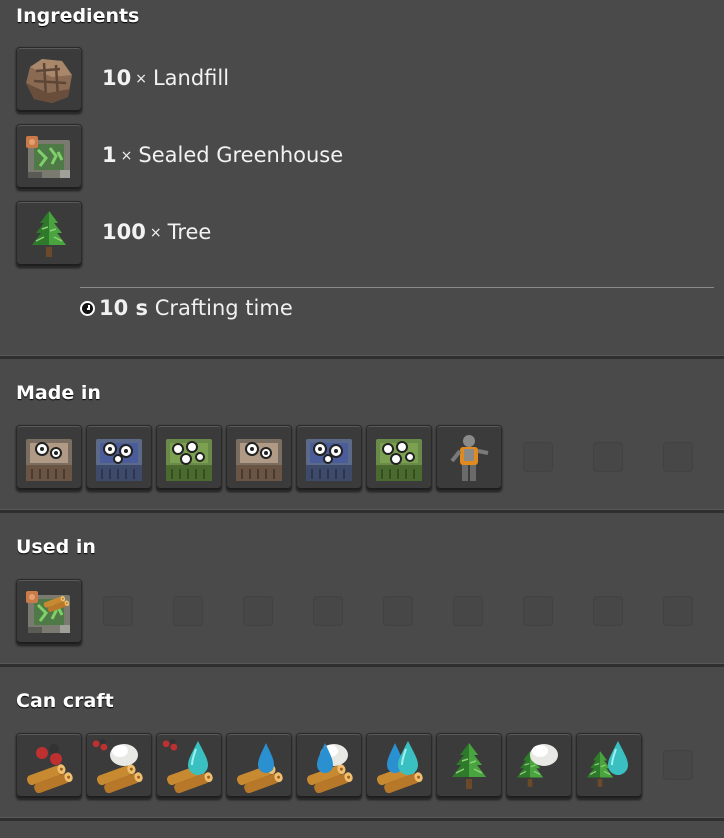 This screenshot has height=838, width=724. Describe the element at coordinates (609, 766) in the screenshot. I see `tree-from-water-icon` at that location.